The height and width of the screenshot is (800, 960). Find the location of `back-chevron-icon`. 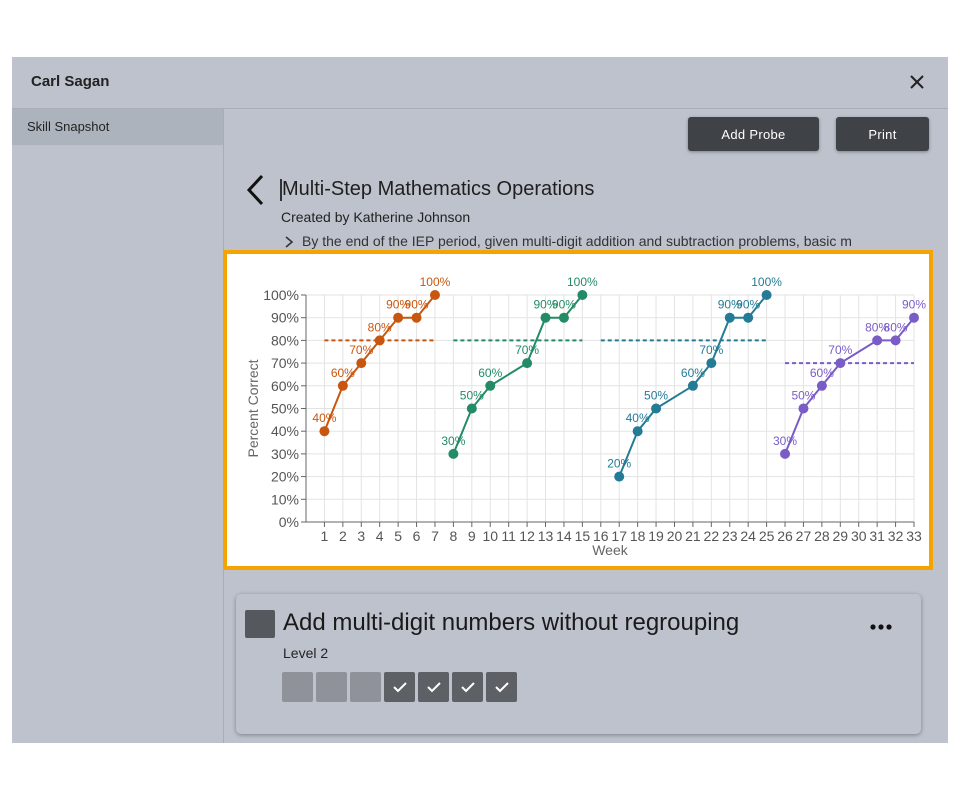

back-chevron-icon is located at coordinates (256, 190).